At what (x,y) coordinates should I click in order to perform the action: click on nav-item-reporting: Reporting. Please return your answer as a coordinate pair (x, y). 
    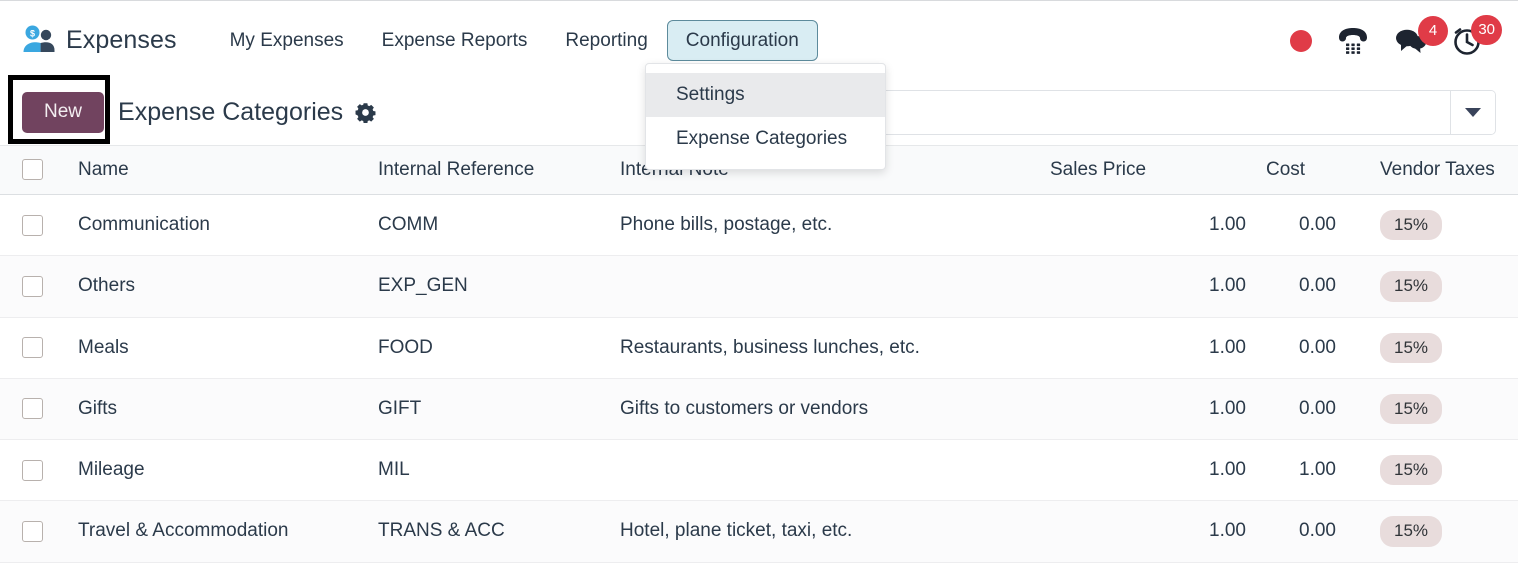
    Looking at the image, I should click on (606, 41).